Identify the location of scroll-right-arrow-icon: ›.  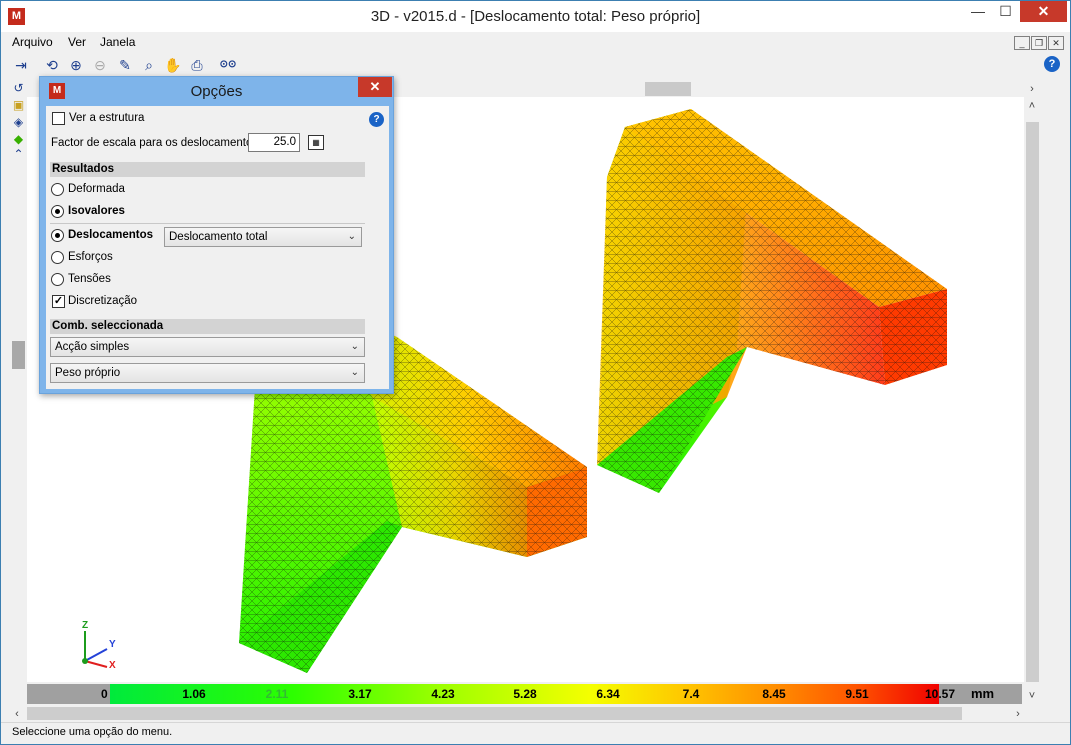
(1032, 89).